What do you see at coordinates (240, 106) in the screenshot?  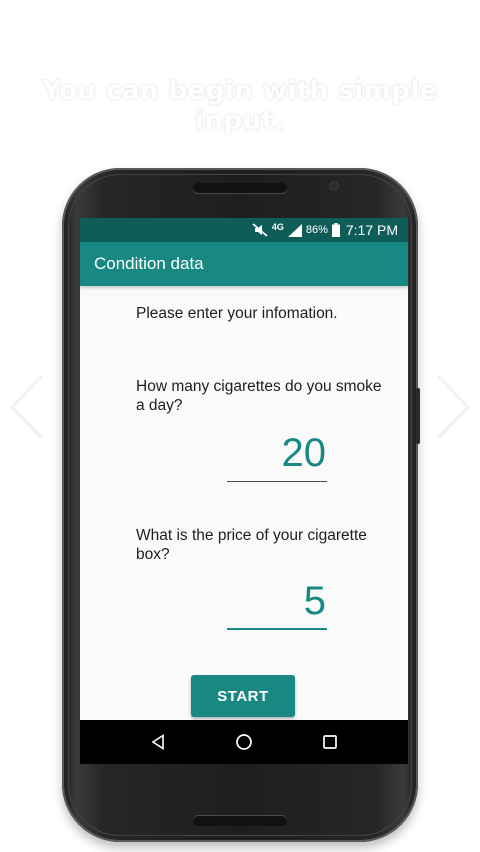 I see `headline: You can begin with simple input.` at bounding box center [240, 106].